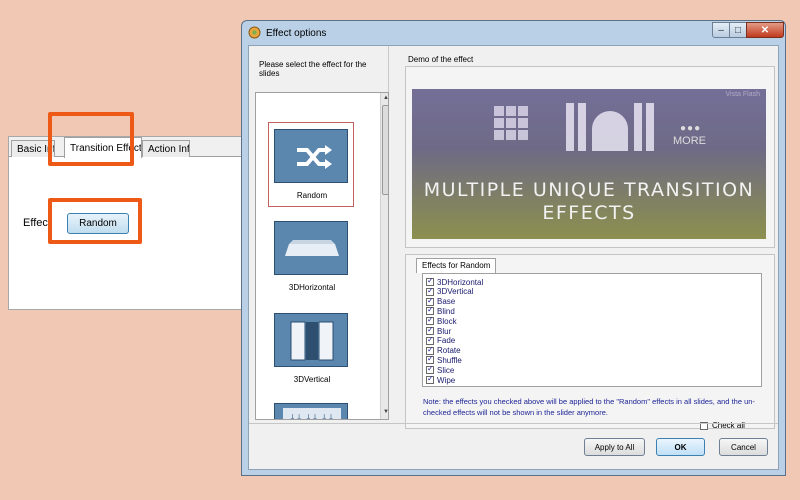 The width and height of the screenshot is (800, 500). I want to click on highlight-box-button, so click(95, 221).